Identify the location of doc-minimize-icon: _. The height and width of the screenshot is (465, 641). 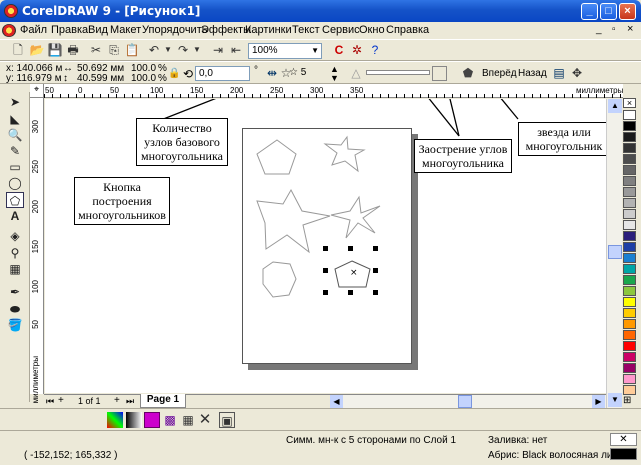
(599, 29).